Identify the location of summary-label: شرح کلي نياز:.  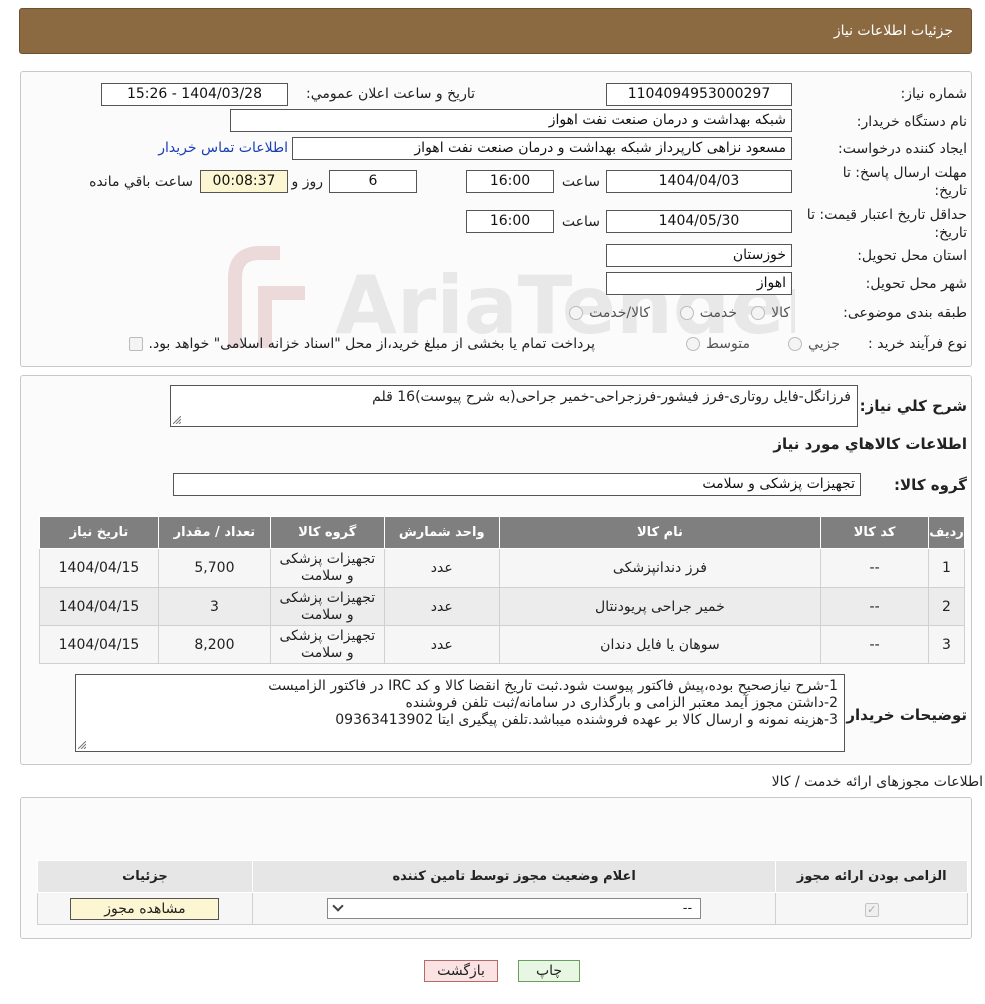
(913, 406).